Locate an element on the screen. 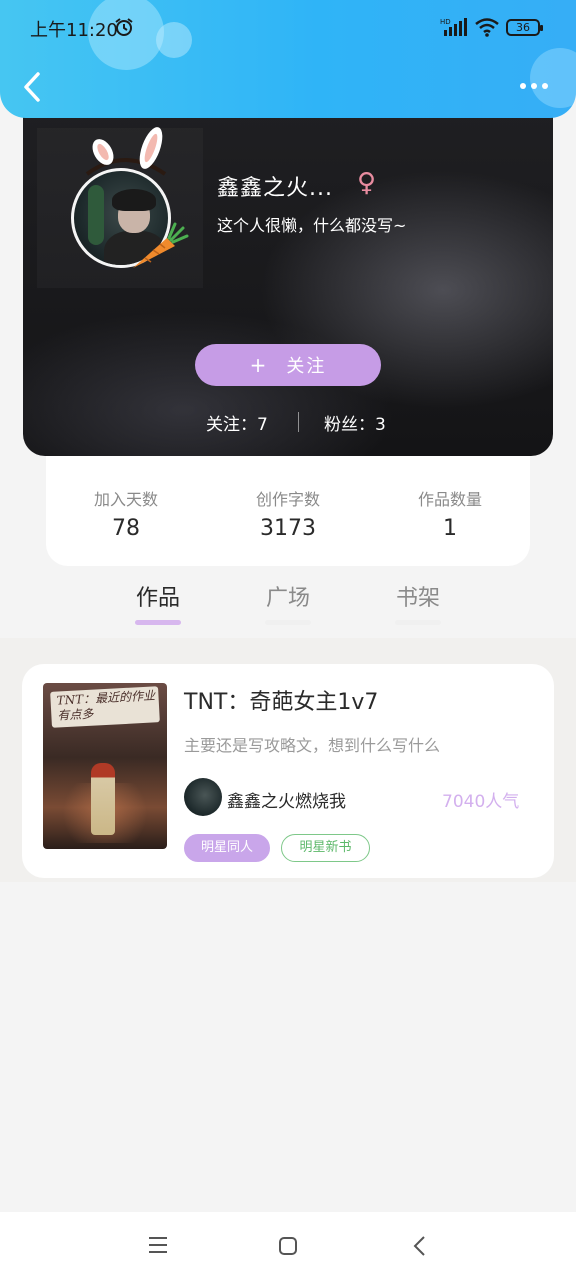  female-gender-icon: ♀ is located at coordinates (367, 183).